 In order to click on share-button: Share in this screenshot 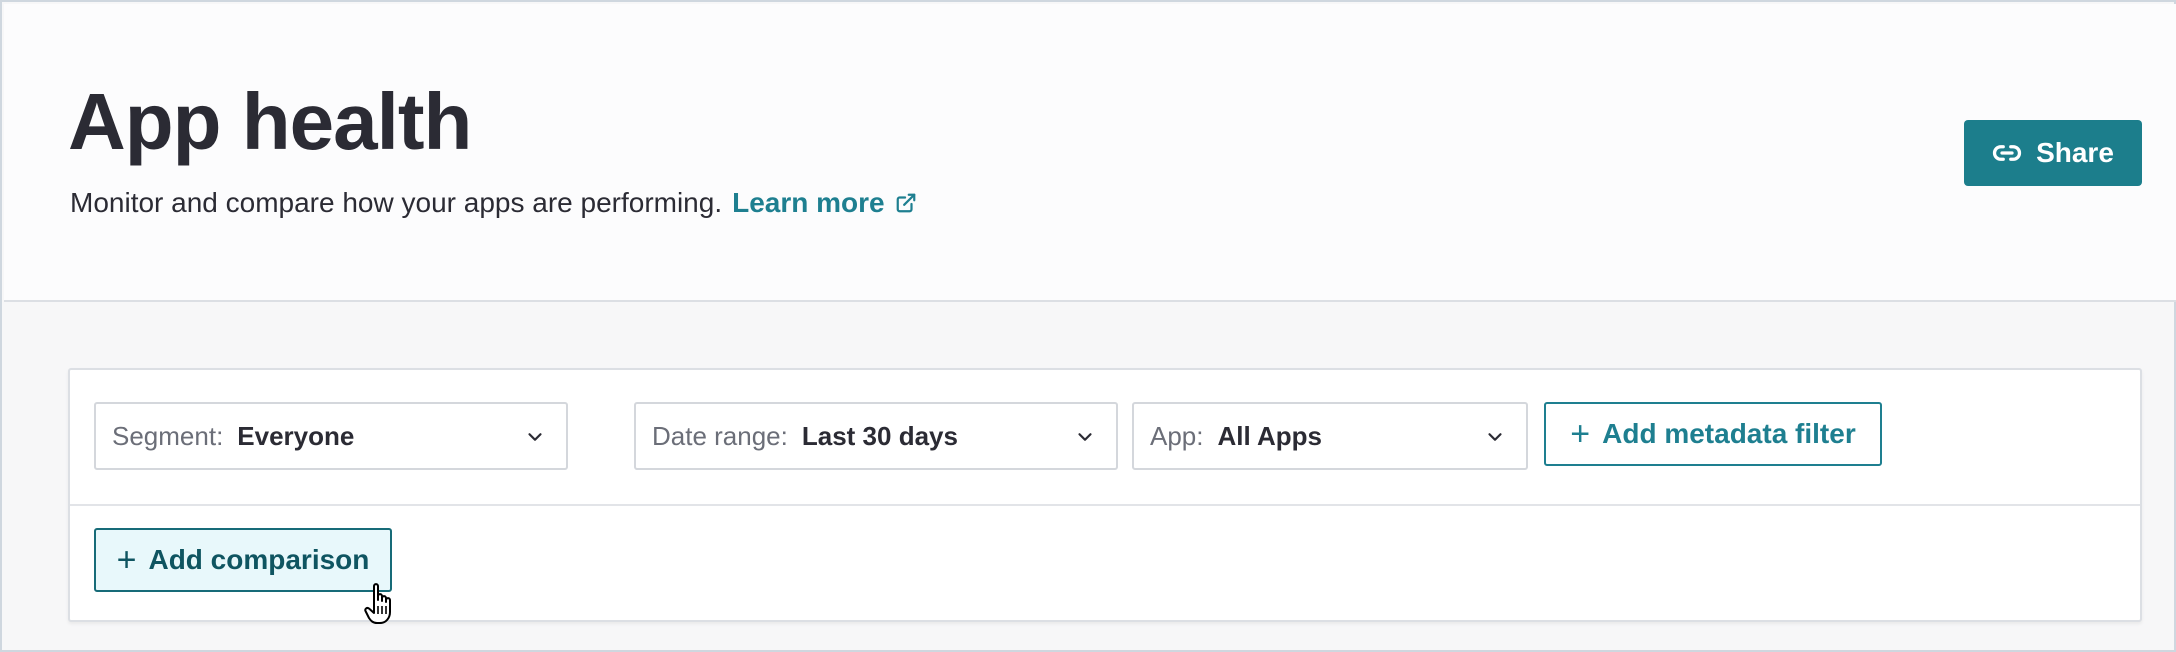, I will do `click(2053, 153)`.